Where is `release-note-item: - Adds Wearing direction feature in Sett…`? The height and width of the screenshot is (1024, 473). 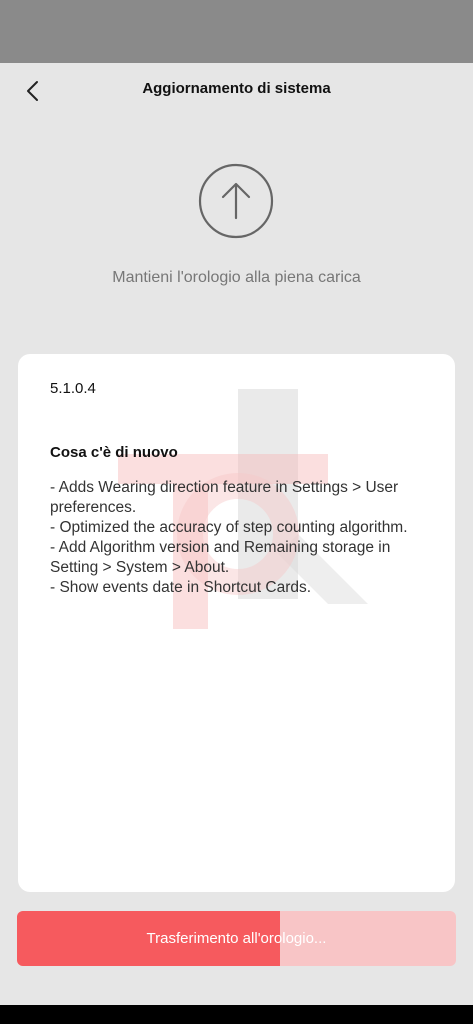
release-note-item: - Adds Wearing direction feature in Sett… is located at coordinates (224, 497).